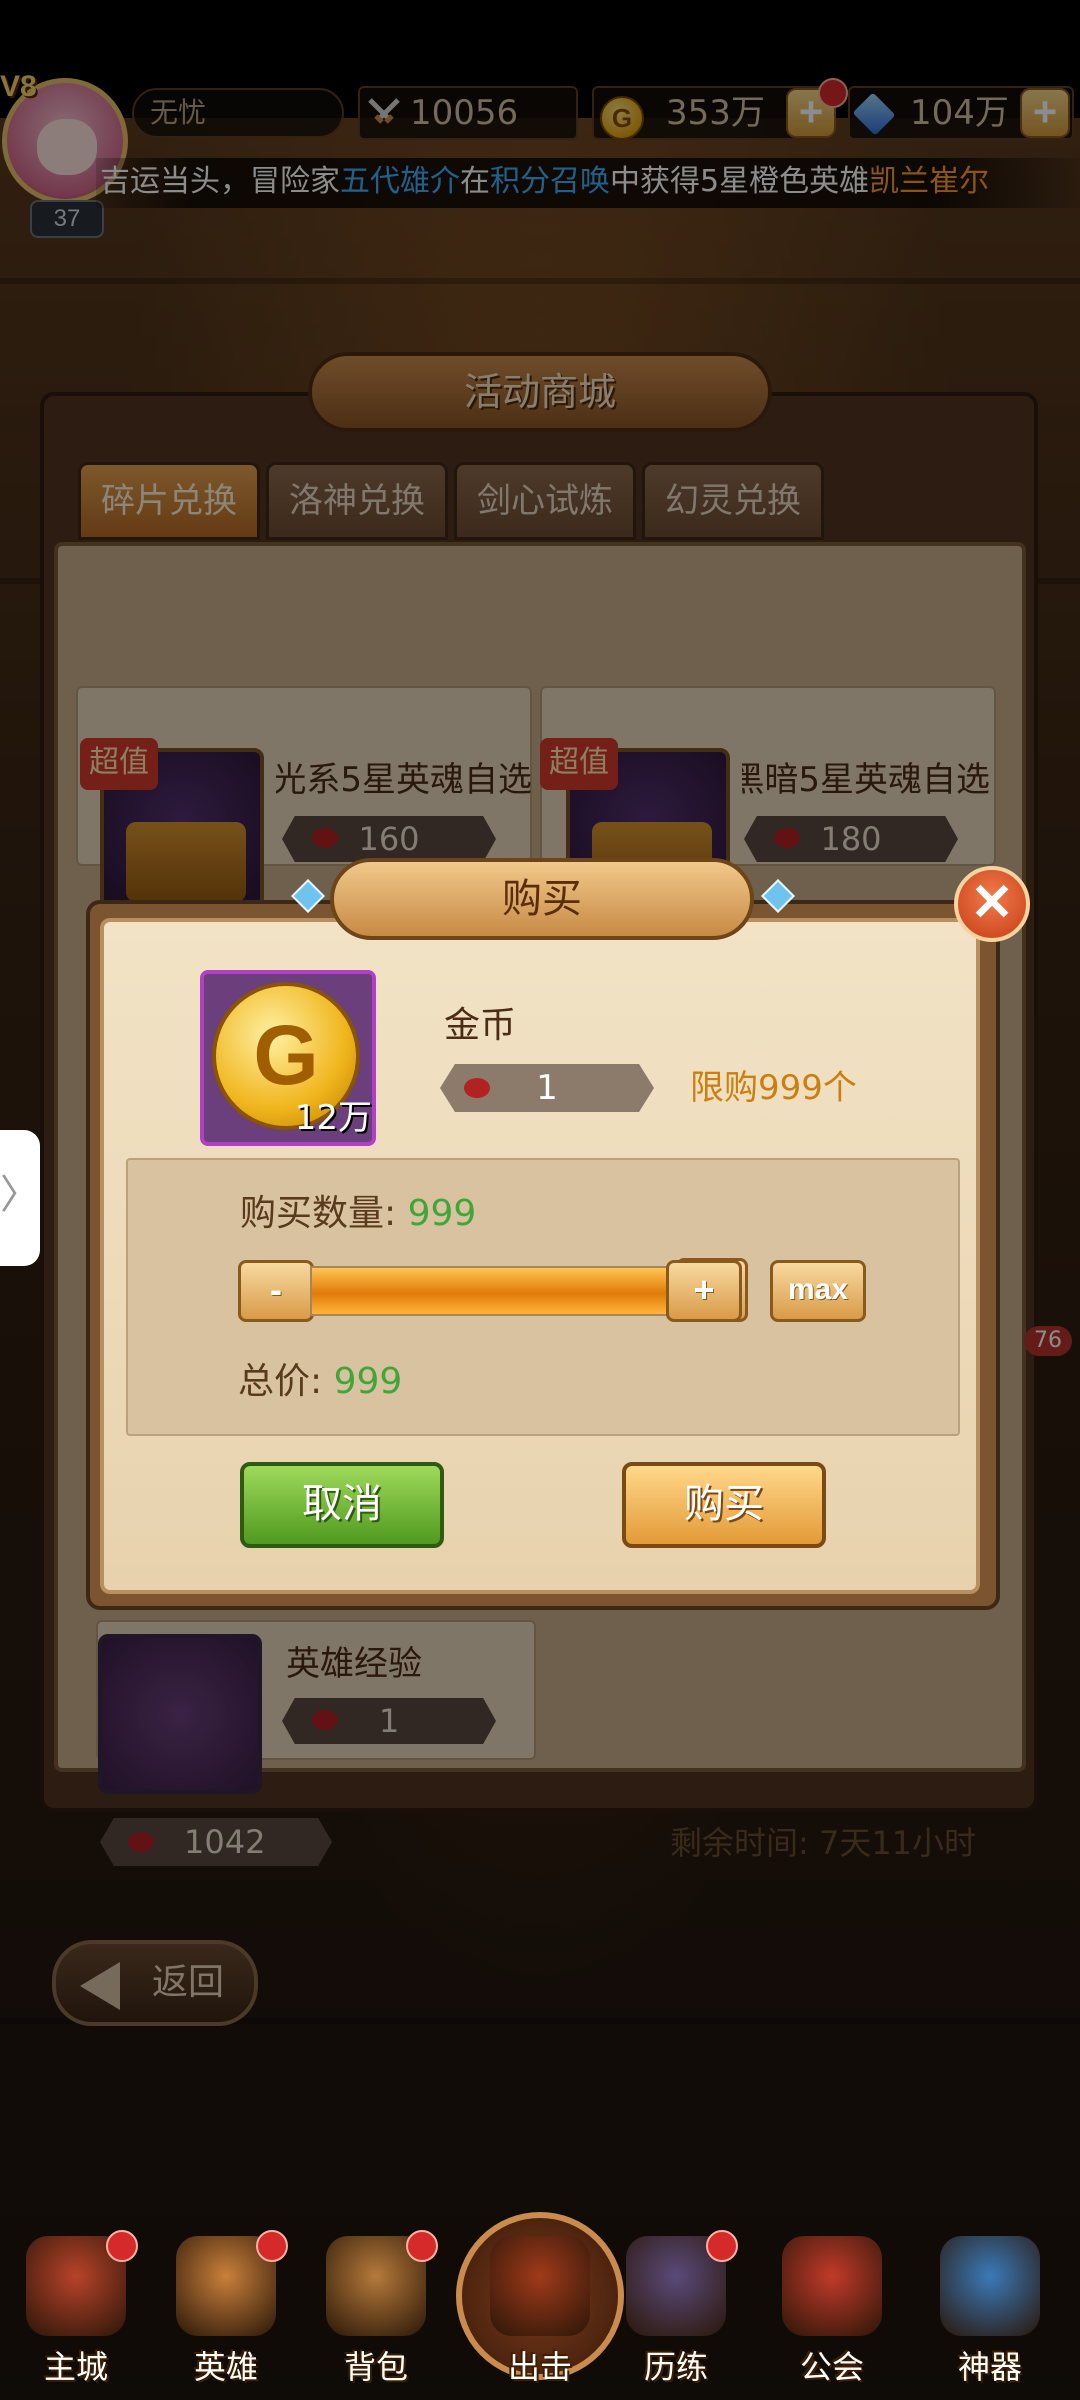 This screenshot has height=2400, width=1080. What do you see at coordinates (992, 904) in the screenshot?
I see `close-button: ✕` at bounding box center [992, 904].